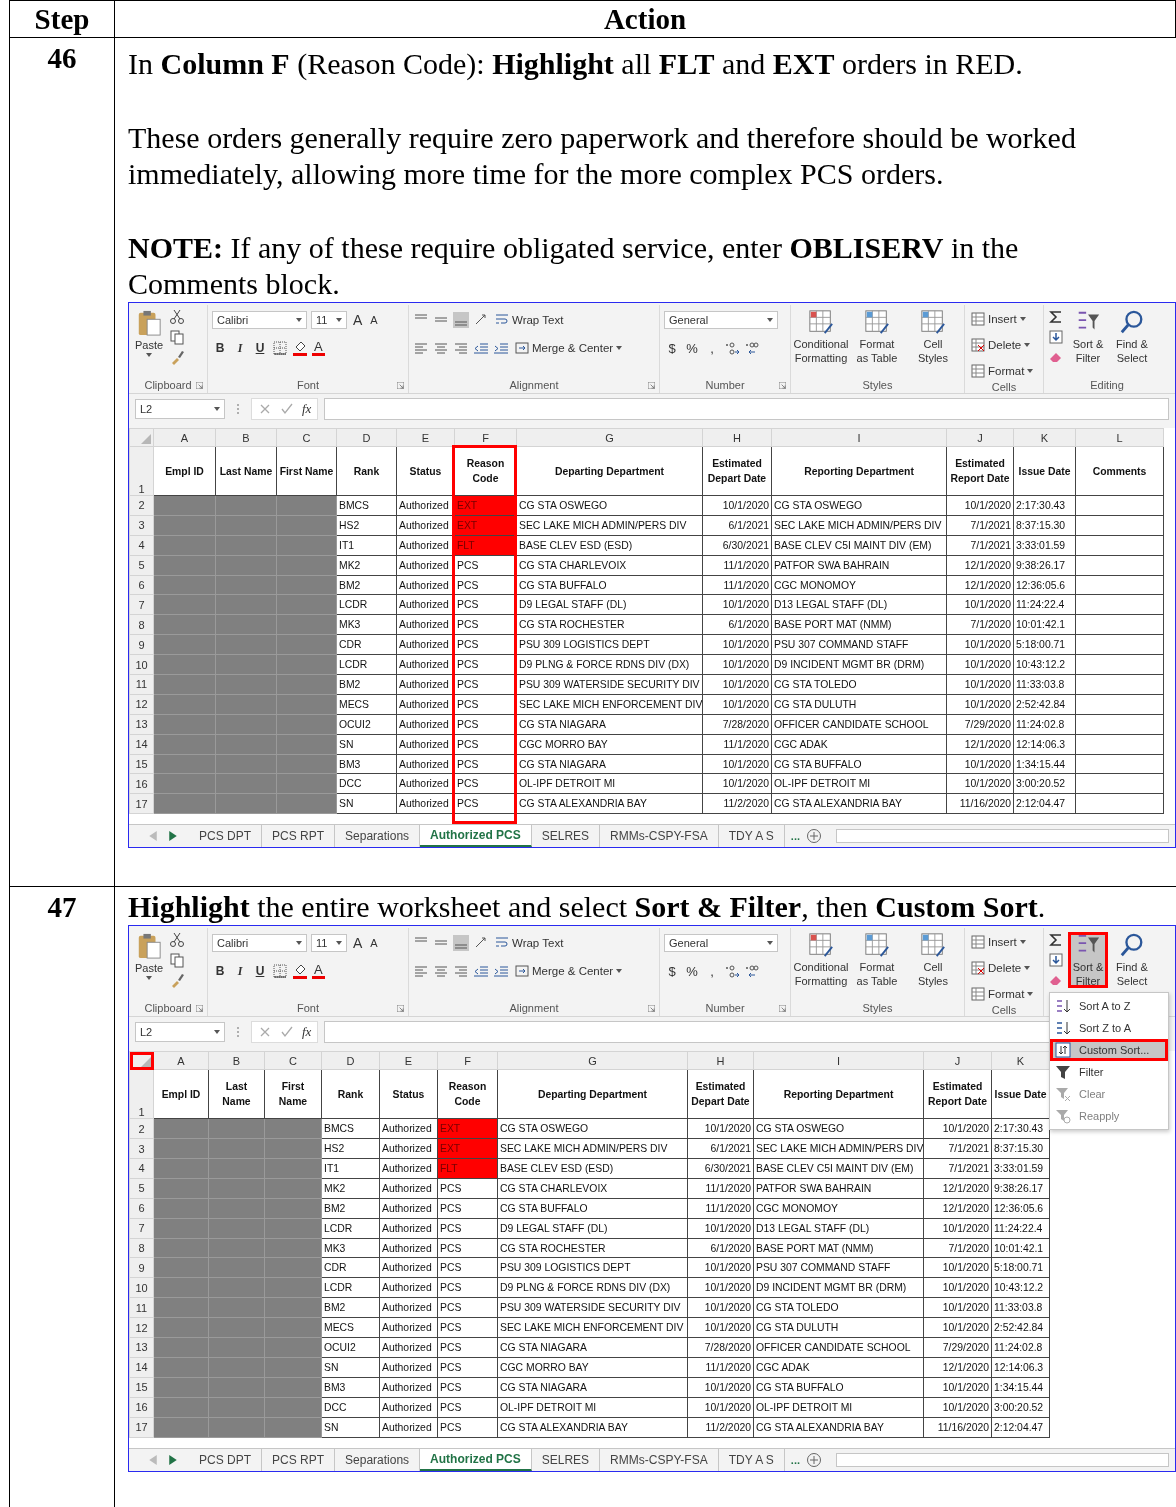  What do you see at coordinates (814, 1459) in the screenshot?
I see `add-sheet-icon` at bounding box center [814, 1459].